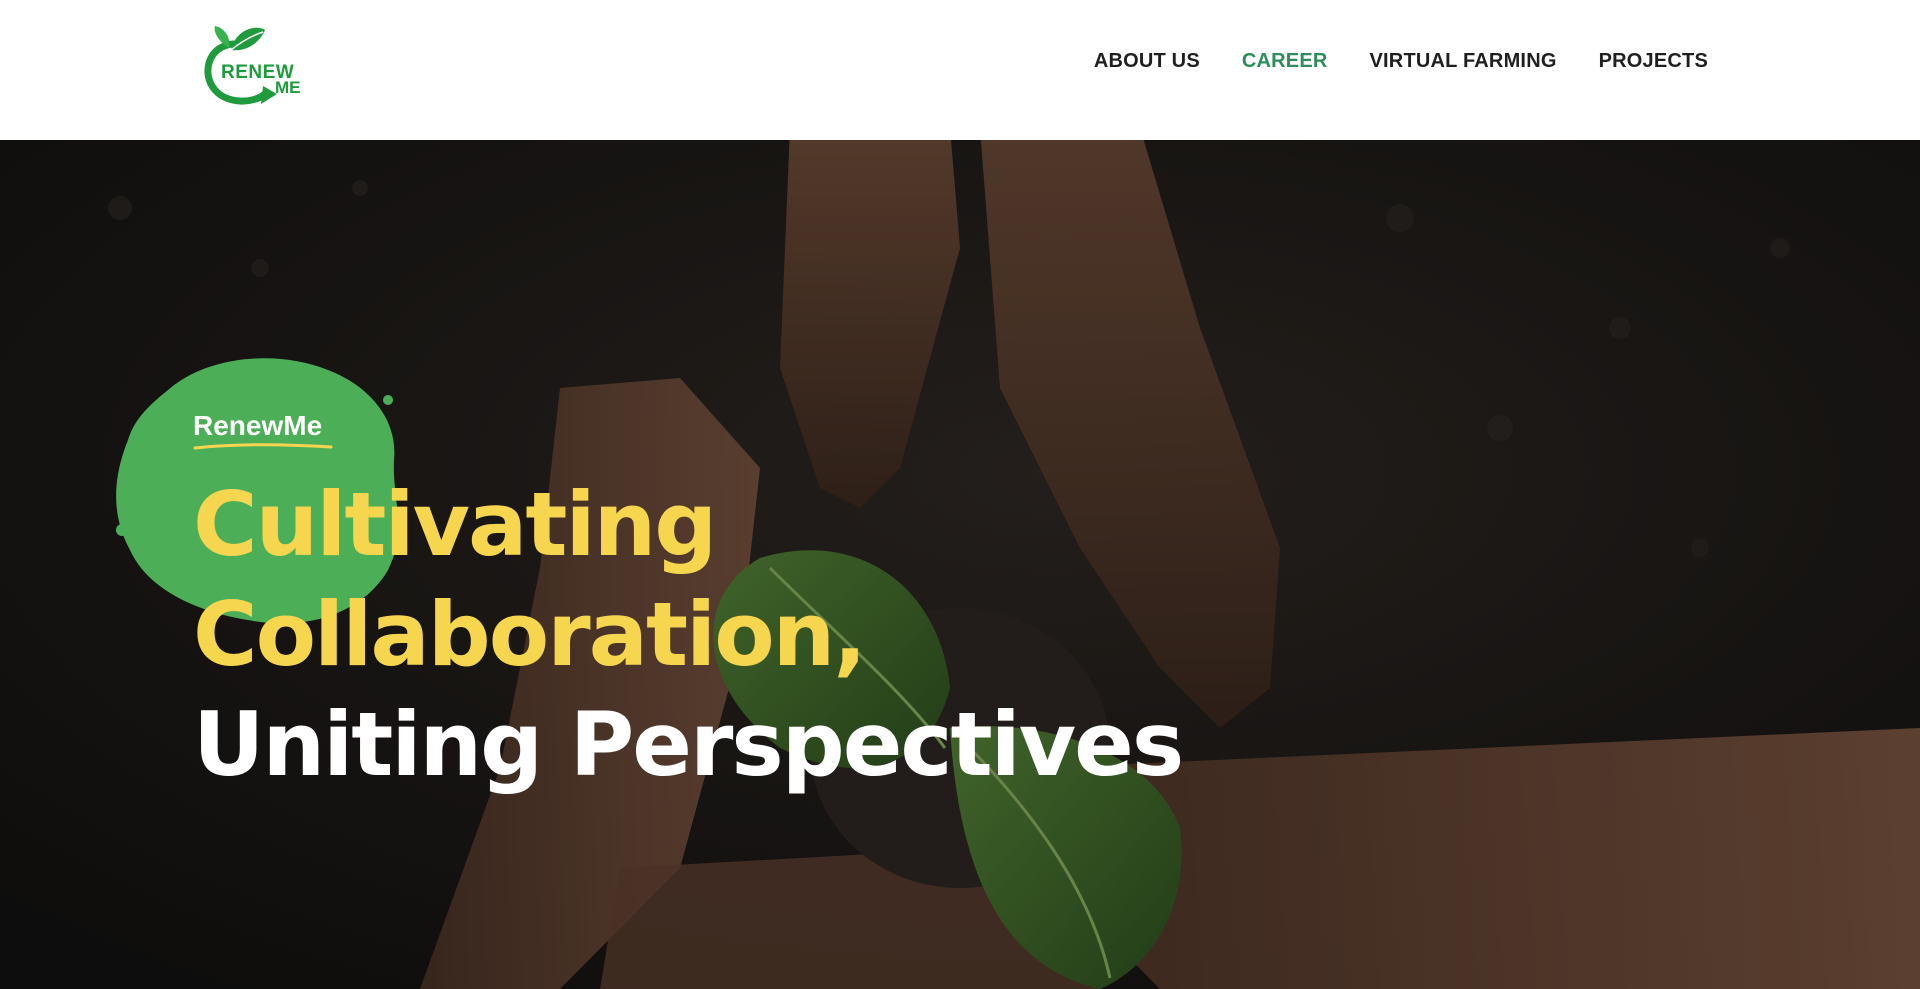 The width and height of the screenshot is (1920, 989). Describe the element at coordinates (455, 524) in the screenshot. I see `headline-line-1: Cultivating` at that location.